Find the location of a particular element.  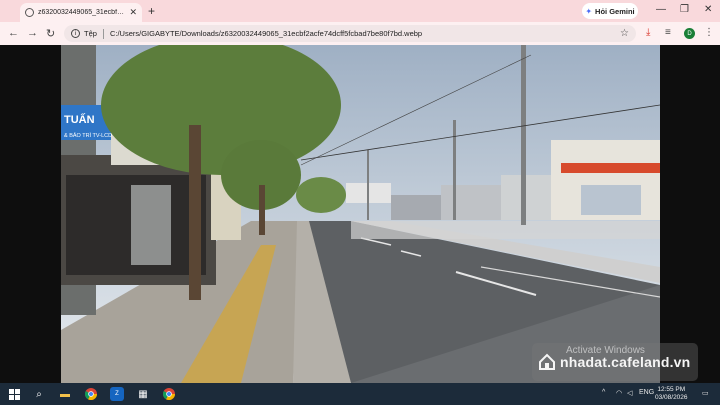

shop-sign-subtext: & BẢO TRÌ TV-LCD is located at coordinates (88, 135).